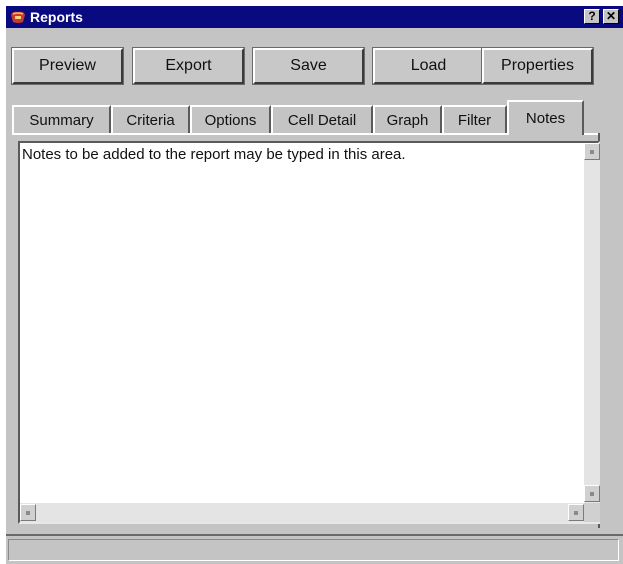 The width and height of the screenshot is (623, 564). I want to click on tab-graph: Graph, so click(407, 119).